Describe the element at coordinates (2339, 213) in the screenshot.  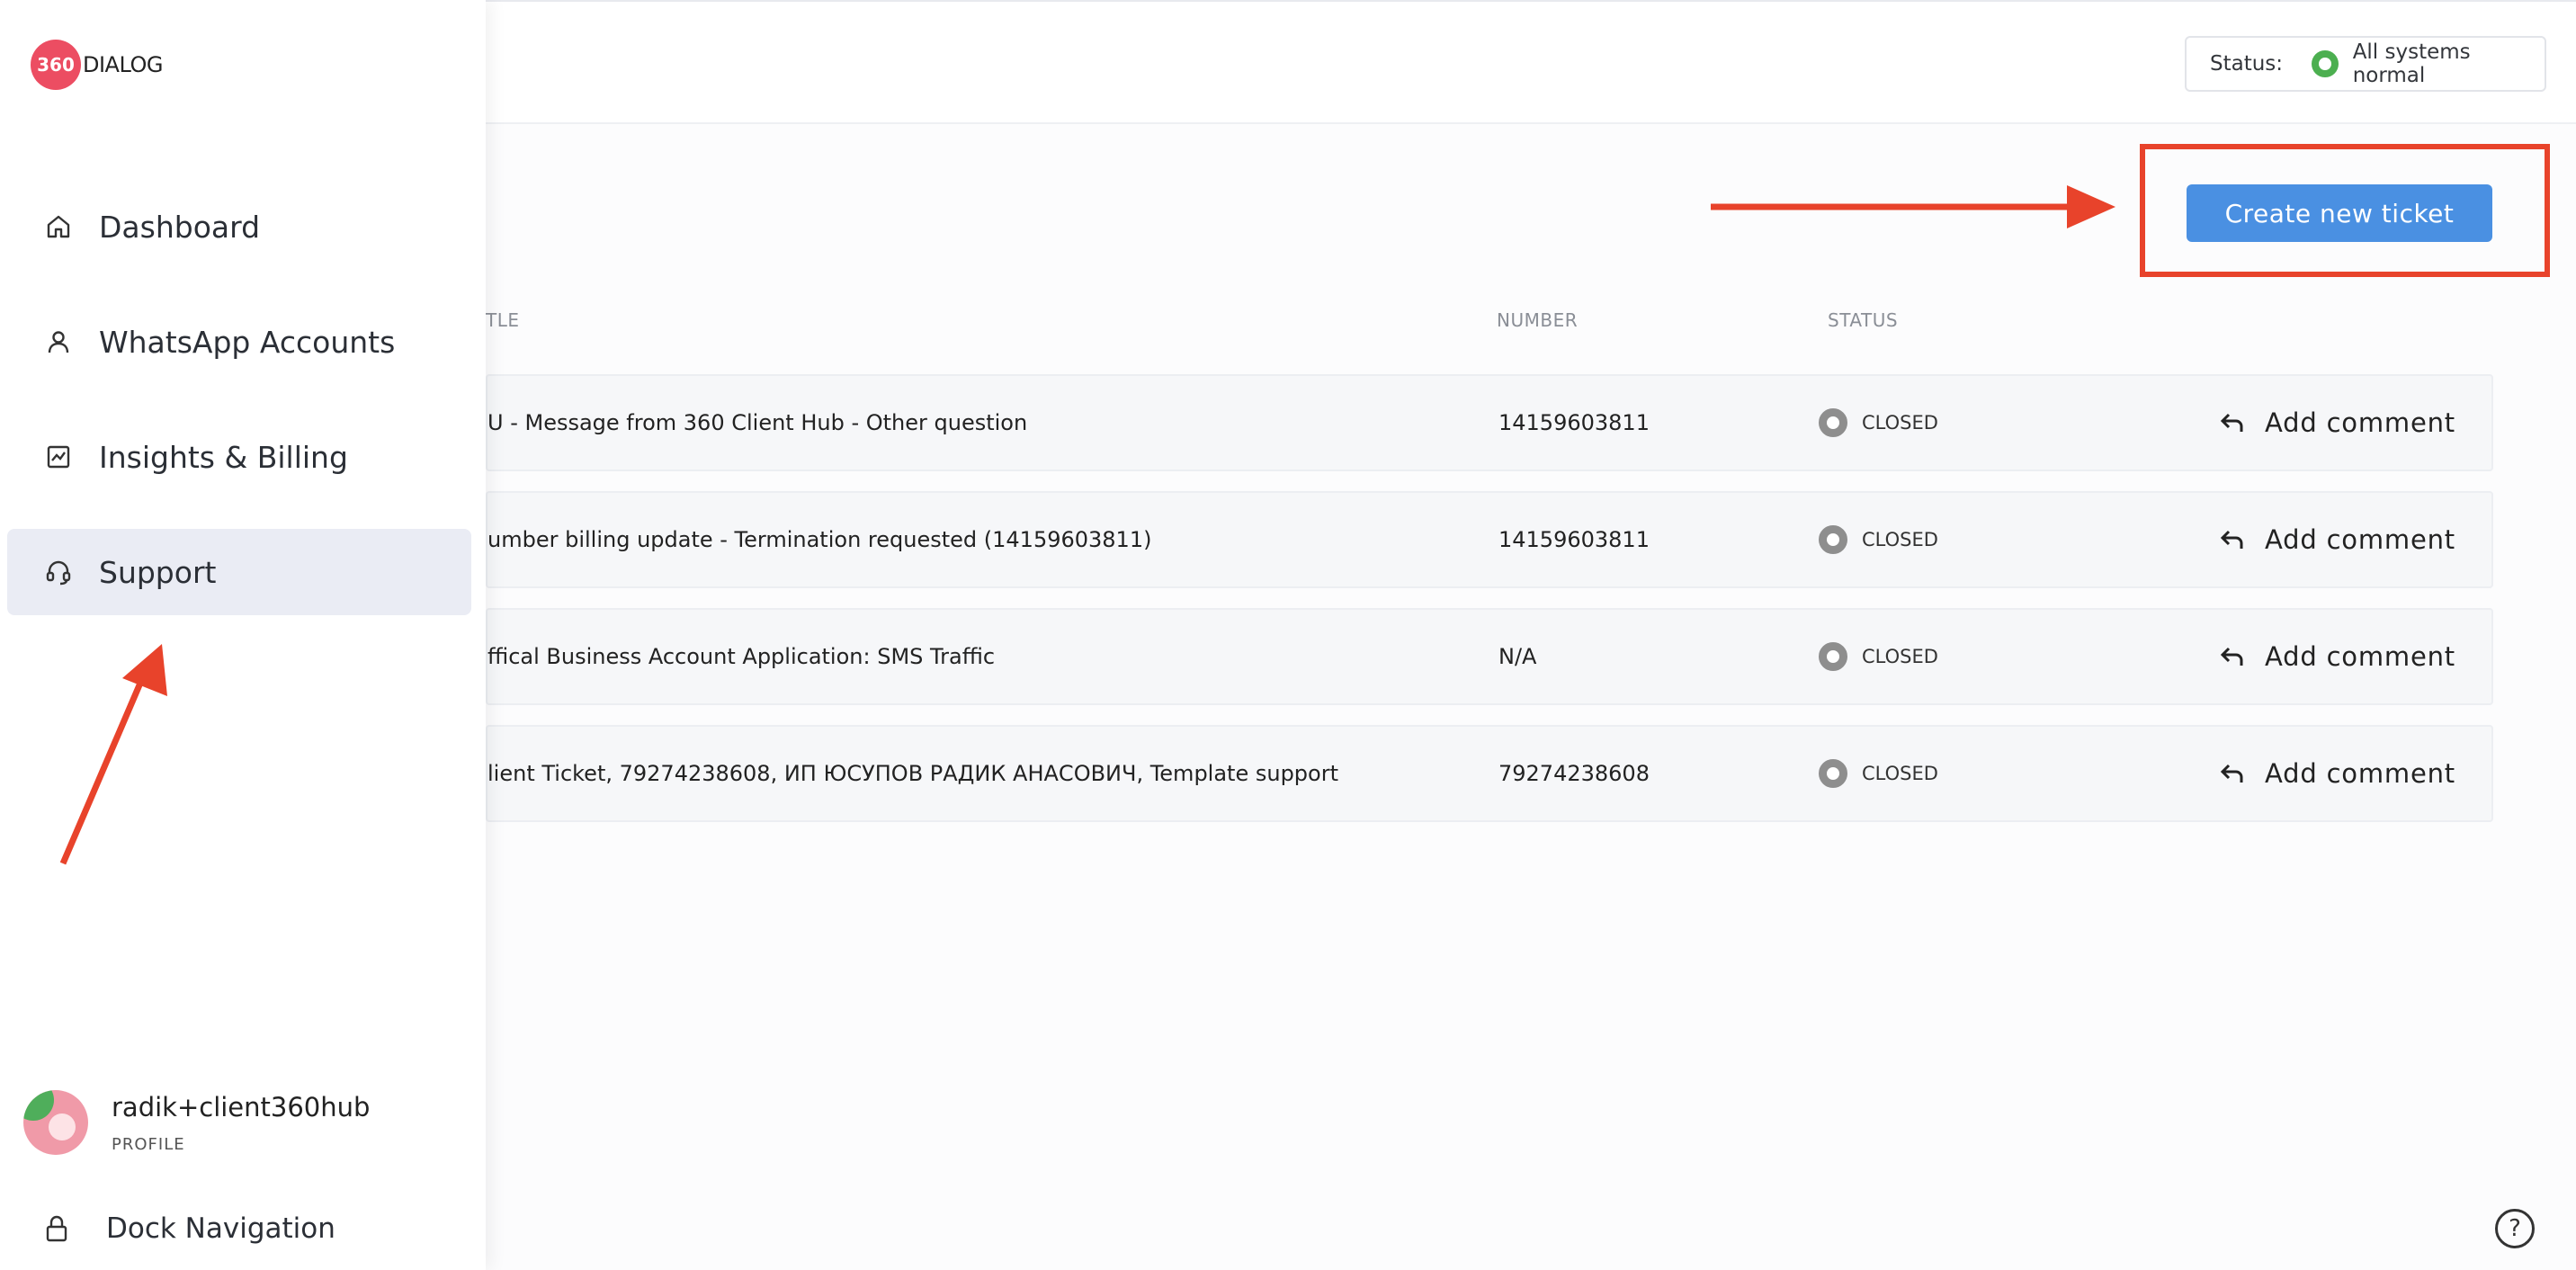
I see `create-ticket-button: Create new ticket` at that location.